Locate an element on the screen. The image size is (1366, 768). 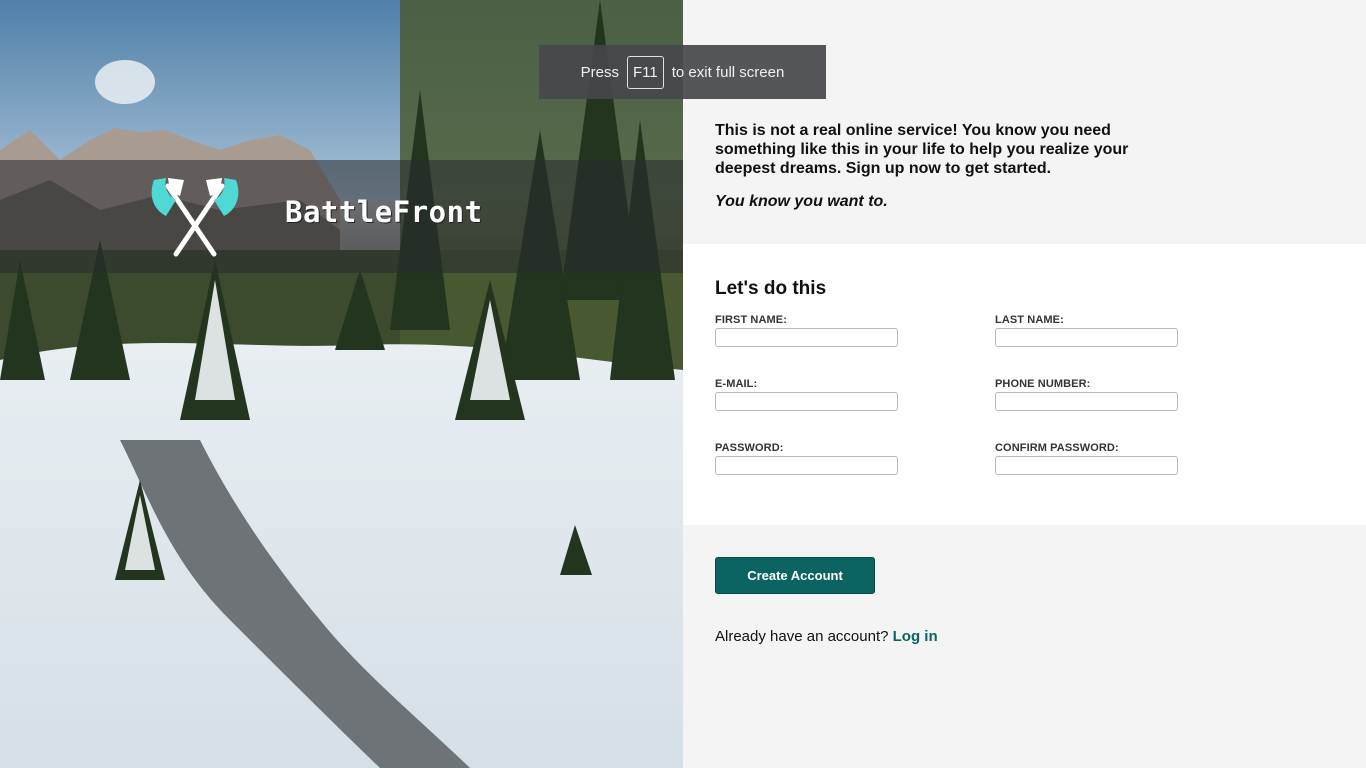
form-title: Let's do this is located at coordinates (771, 288).